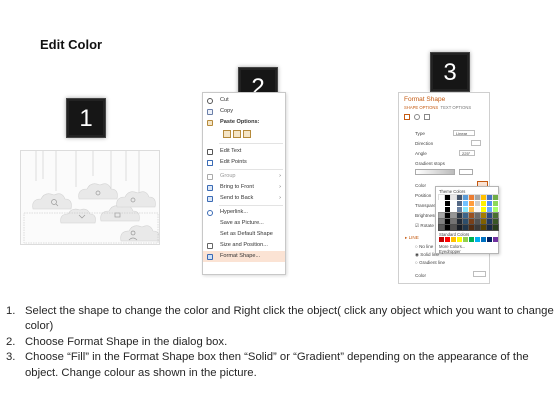 Image resolution: width=560 pixels, height=420 pixels. Describe the element at coordinates (244, 187) in the screenshot. I see `menu-item-bring-to-front: Bring to Front ›` at that location.